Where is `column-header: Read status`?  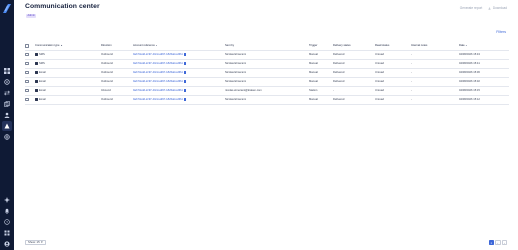
column-header: Read status is located at coordinates (393, 46).